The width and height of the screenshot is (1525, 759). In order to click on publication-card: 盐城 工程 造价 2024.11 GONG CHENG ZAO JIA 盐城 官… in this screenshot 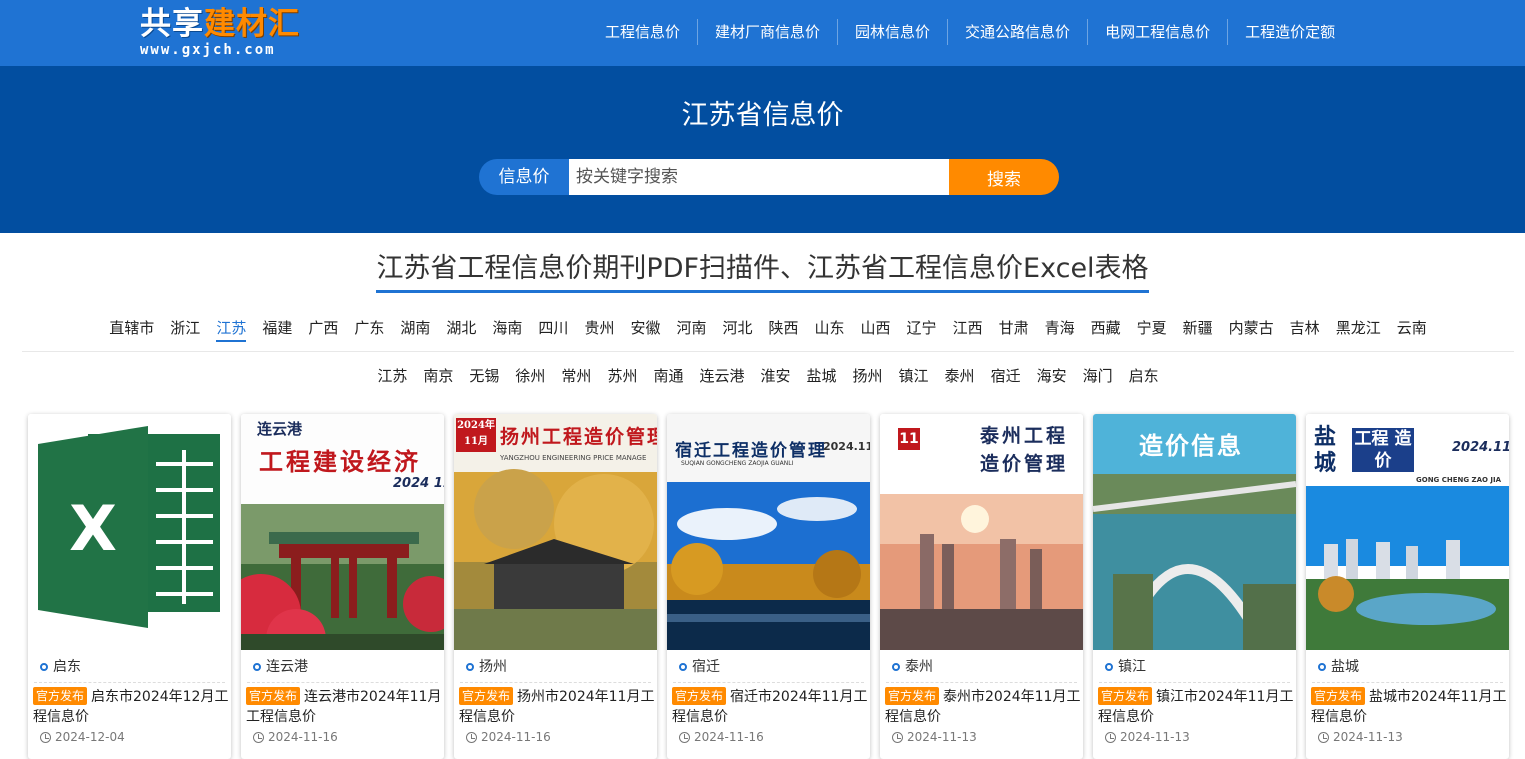, I will do `click(1407, 586)`.